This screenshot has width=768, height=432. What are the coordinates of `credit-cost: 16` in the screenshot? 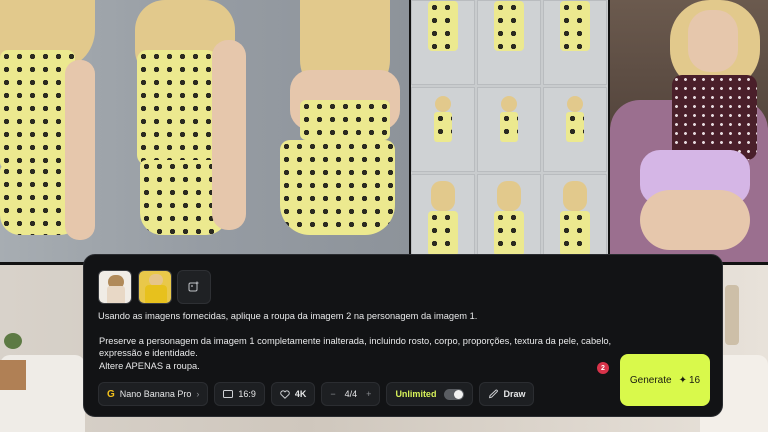 It's located at (694, 380).